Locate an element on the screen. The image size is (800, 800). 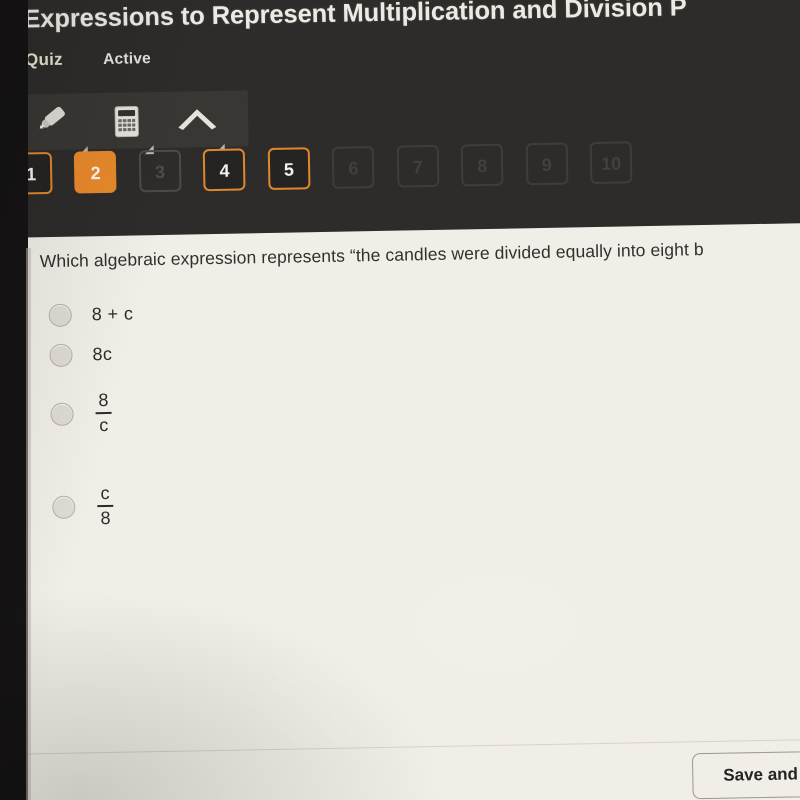
panel-left-edge is located at coordinates (28, 524).